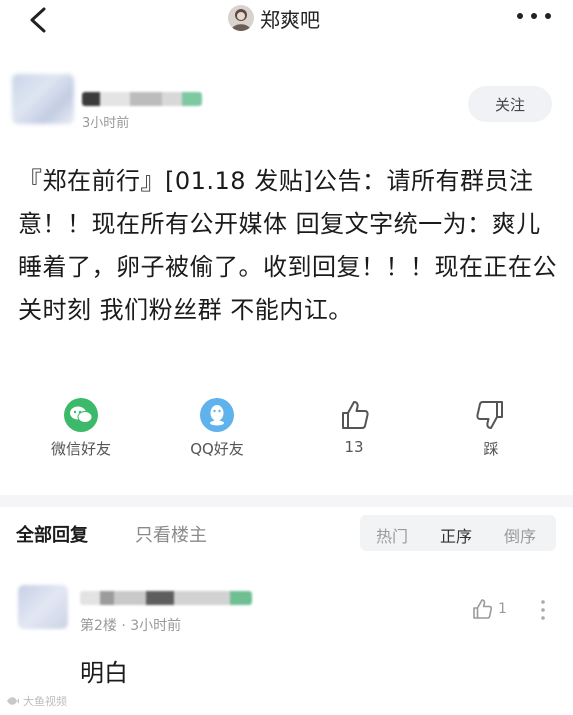 The image size is (573, 715). I want to click on reply-text: 明白, so click(104, 673).